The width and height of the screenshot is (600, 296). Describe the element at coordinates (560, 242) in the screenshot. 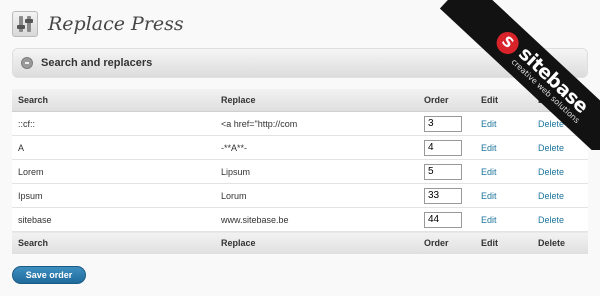

I see `column-footer-delete: Delete` at that location.